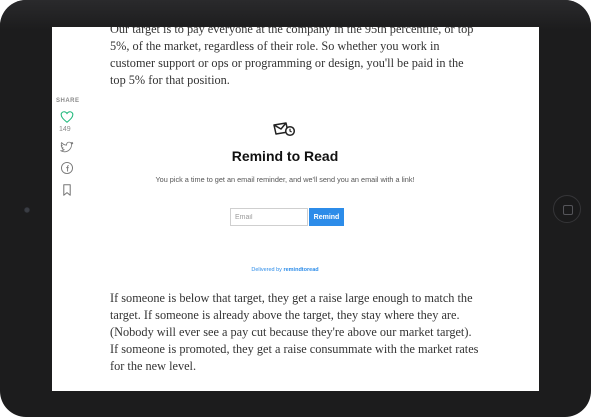 The image size is (591, 417). What do you see at coordinates (67, 168) in the screenshot?
I see `facebook-icon` at bounding box center [67, 168].